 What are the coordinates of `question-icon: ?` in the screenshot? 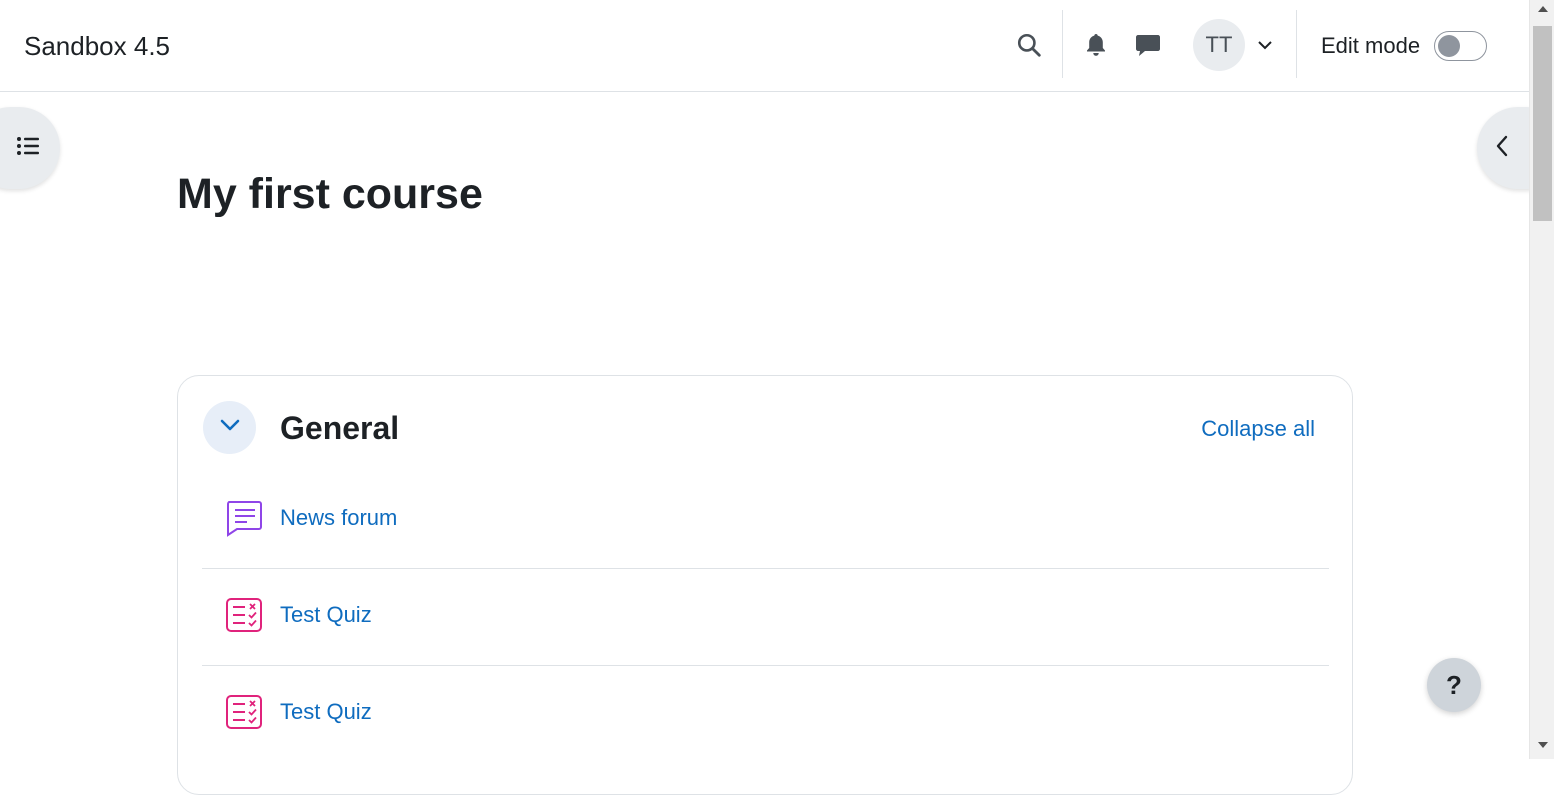 It's located at (1454, 684).